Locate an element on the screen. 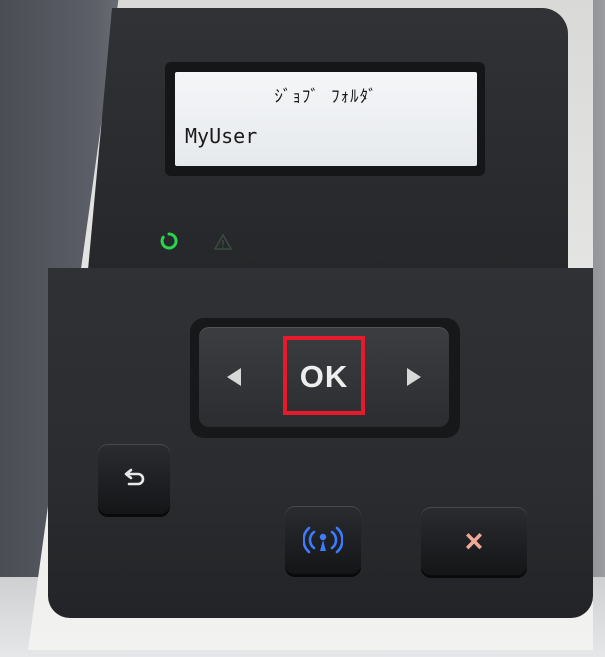 The height and width of the screenshot is (657, 605). left-arrow-icon is located at coordinates (234, 377).